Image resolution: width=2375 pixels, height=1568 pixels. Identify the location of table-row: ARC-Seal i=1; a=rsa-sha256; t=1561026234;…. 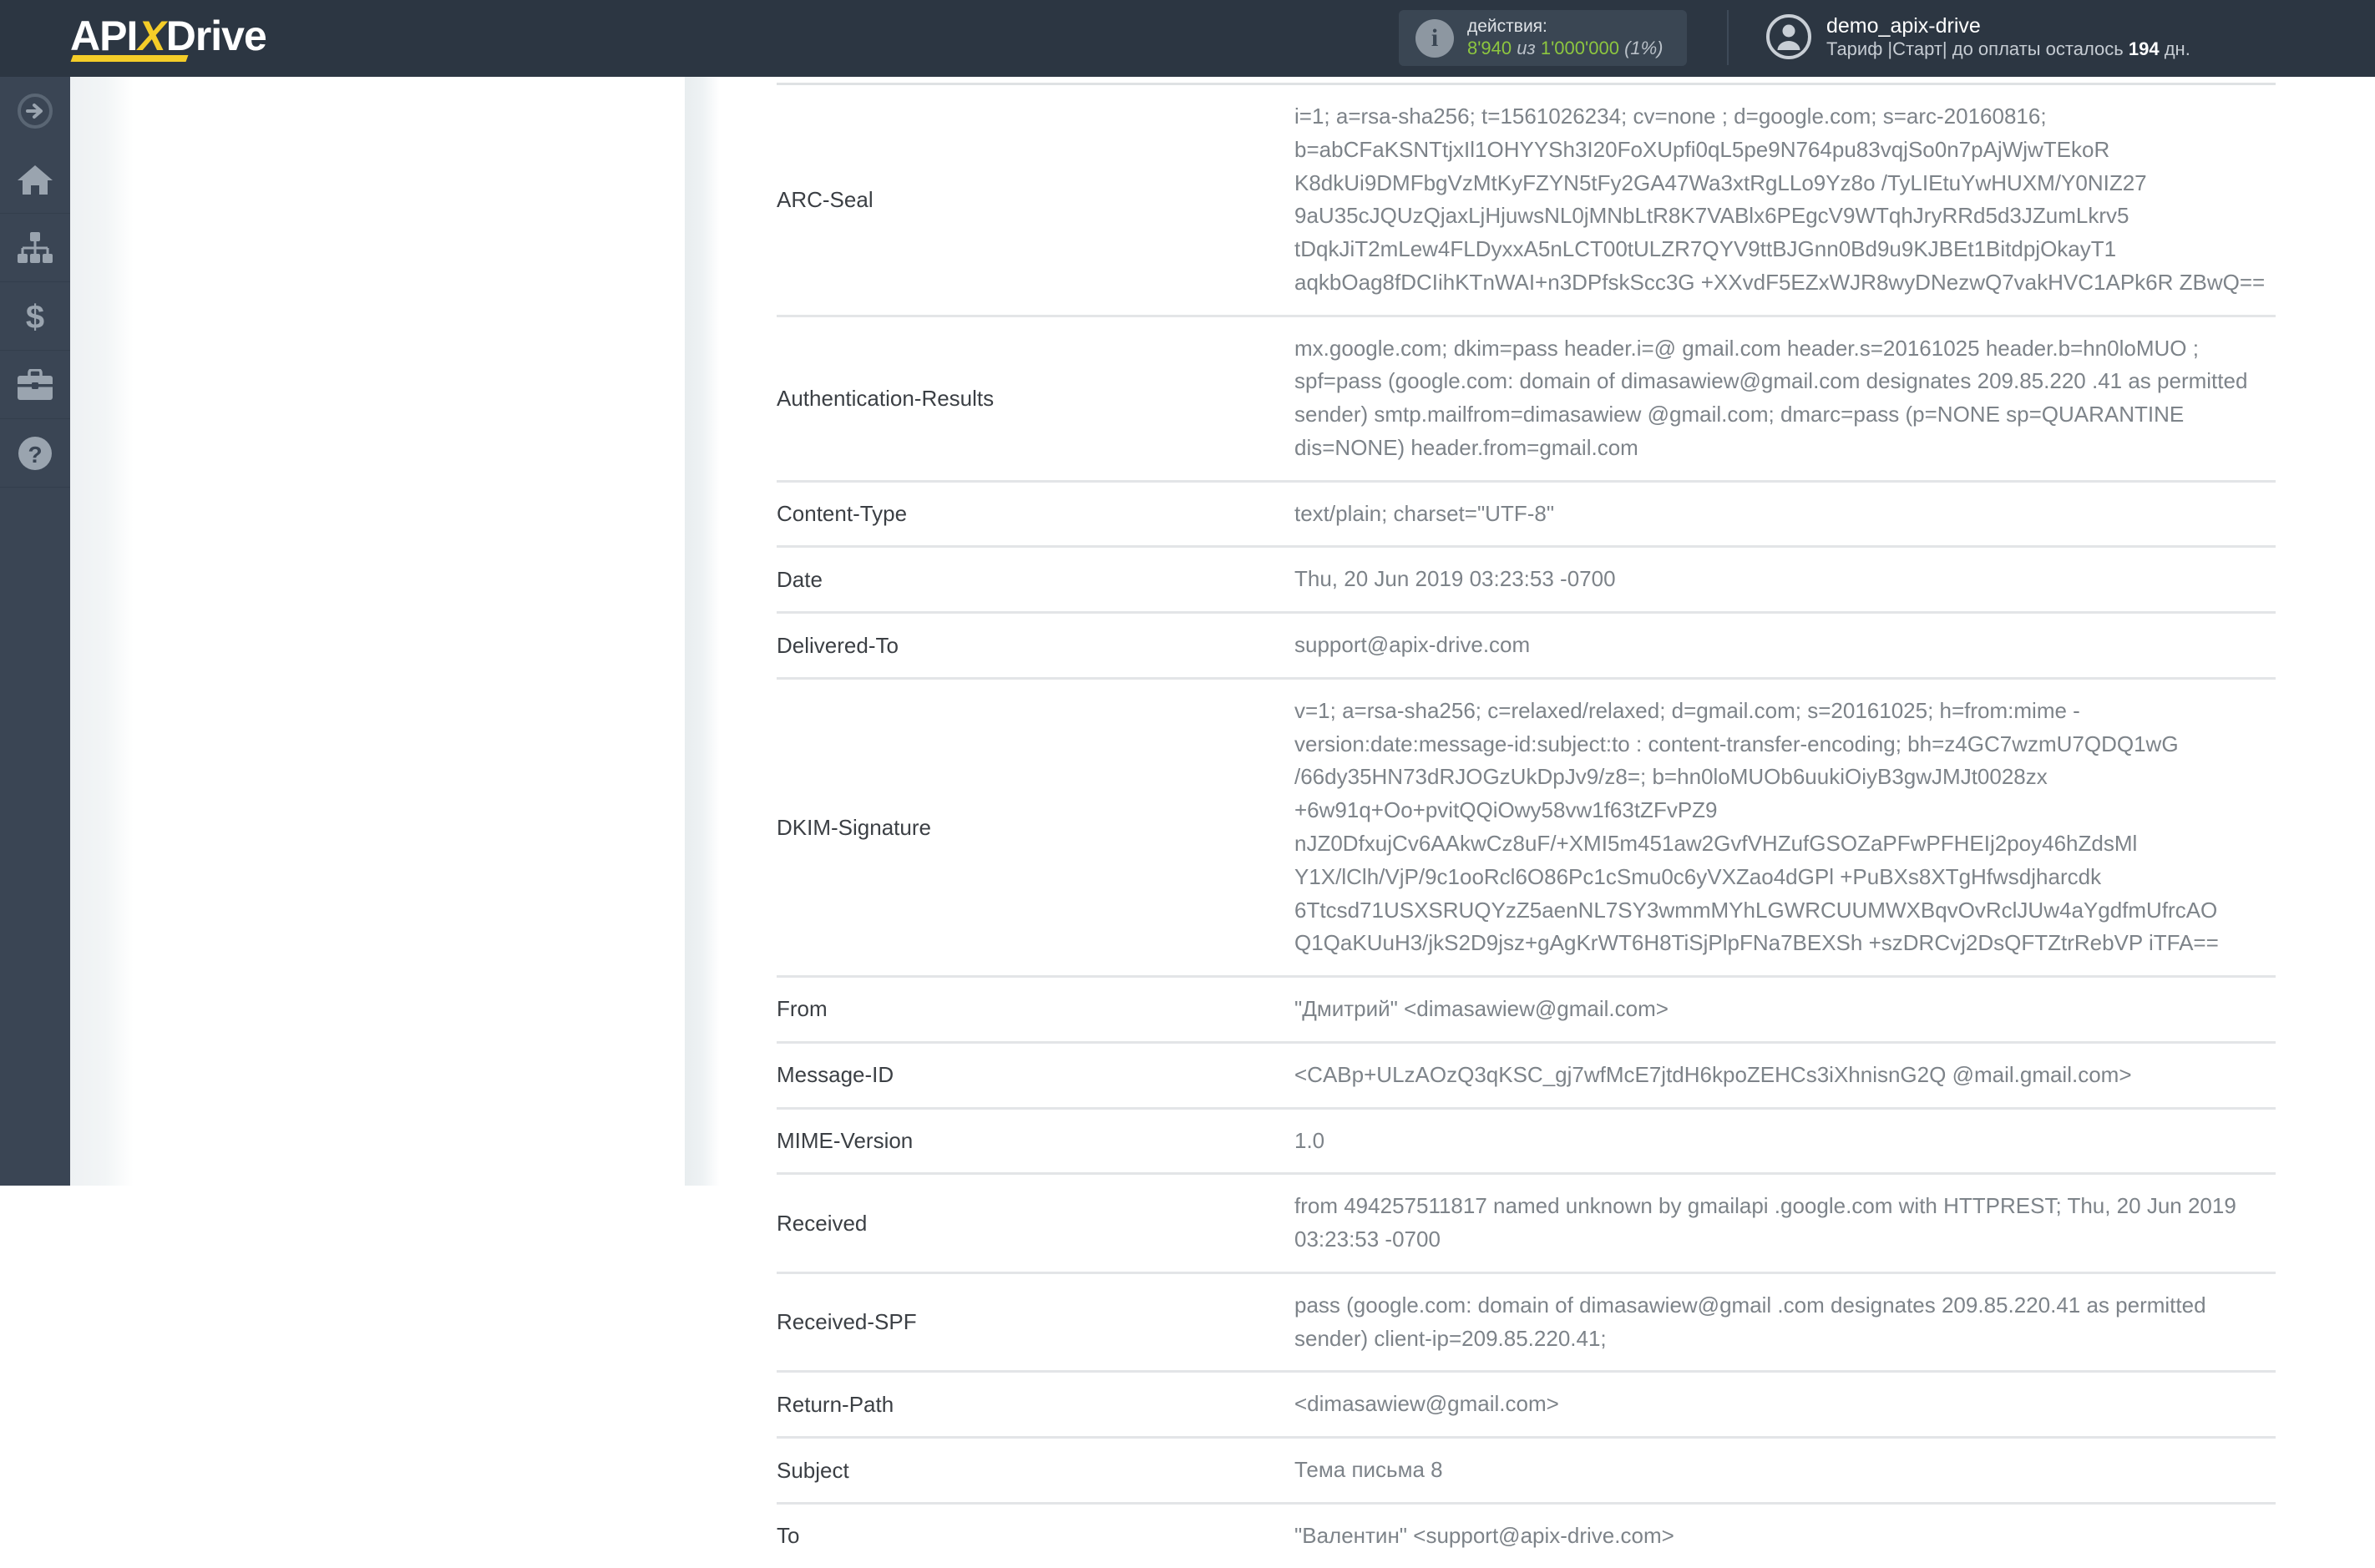
(1526, 199).